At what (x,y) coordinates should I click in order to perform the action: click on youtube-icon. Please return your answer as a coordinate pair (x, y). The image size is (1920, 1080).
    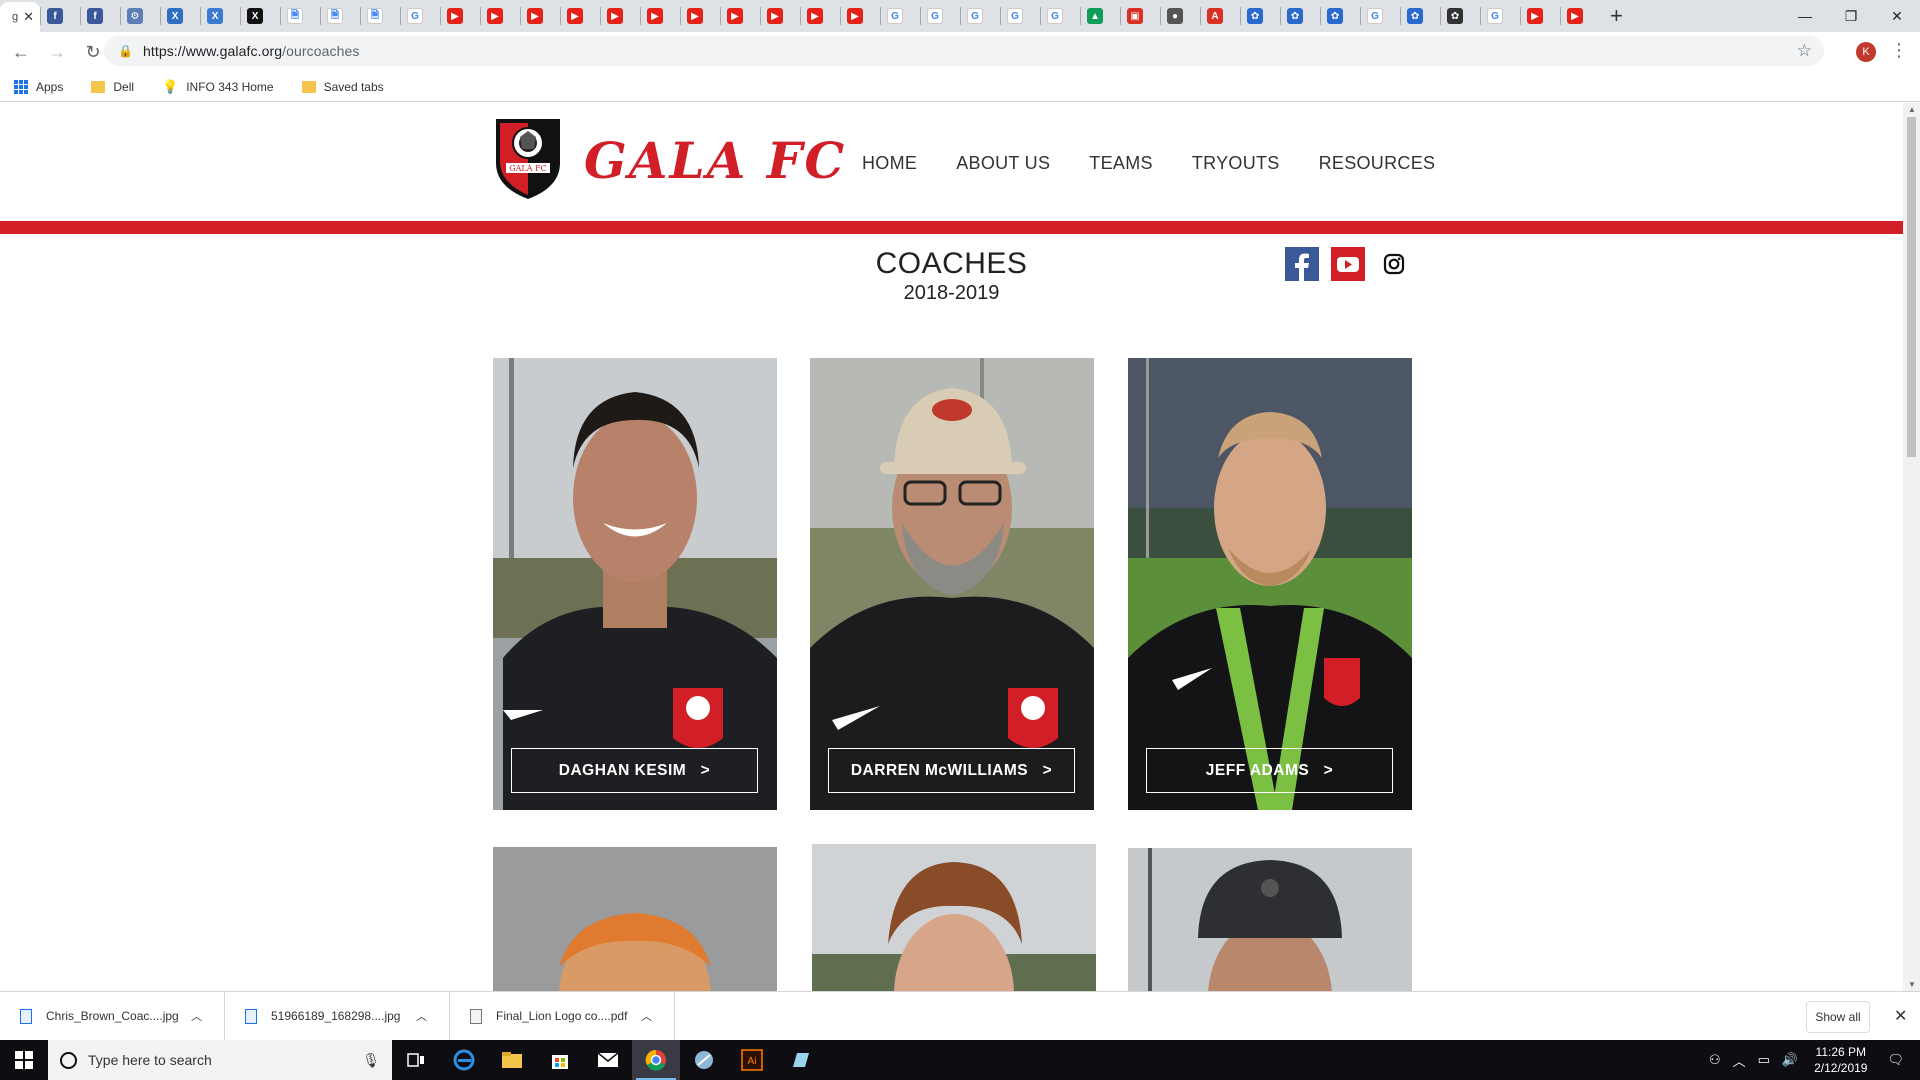
    Looking at the image, I should click on (1348, 264).